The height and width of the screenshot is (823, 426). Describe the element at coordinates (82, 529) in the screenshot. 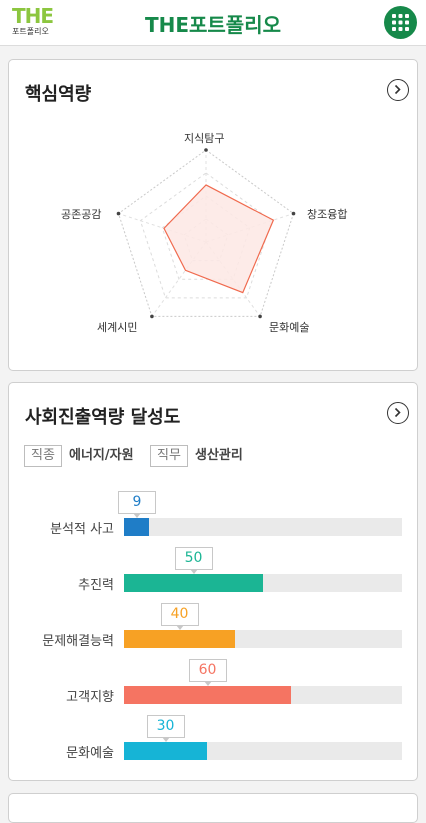

I see `bar-label: 분석적 사고` at that location.